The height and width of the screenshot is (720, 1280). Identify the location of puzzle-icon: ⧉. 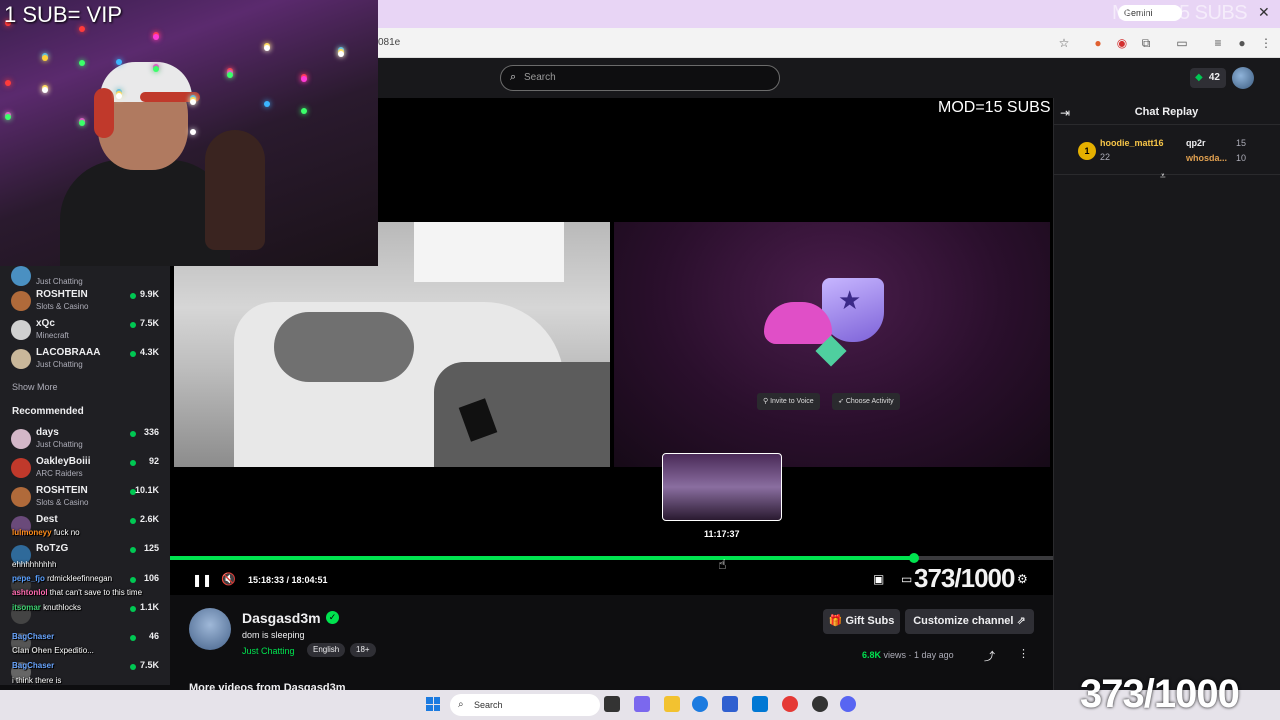
(1146, 43).